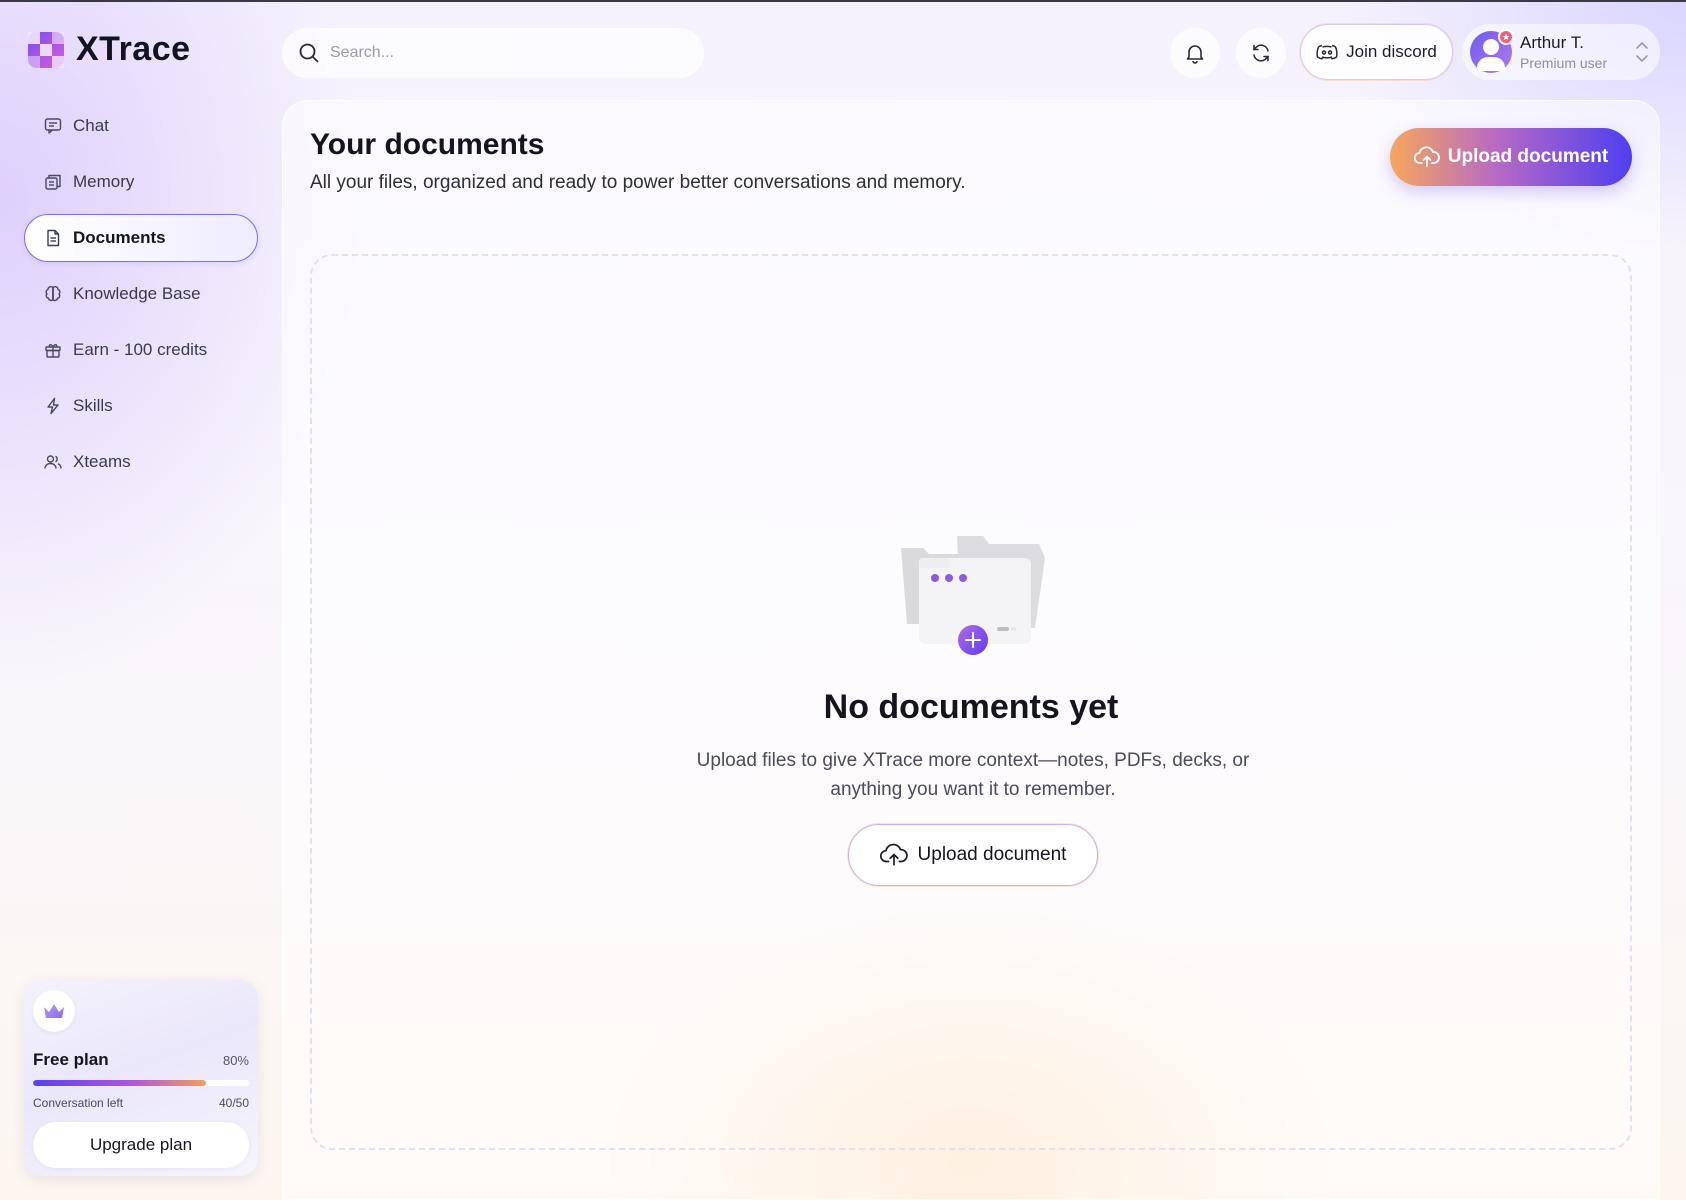 The width and height of the screenshot is (1686, 1200). I want to click on bell-icon, so click(1195, 54).